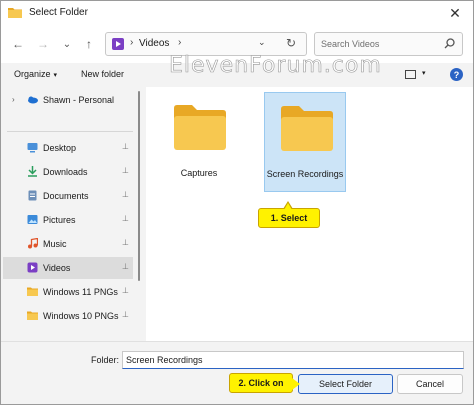 The width and height of the screenshot is (474, 405). I want to click on cancel-button: Cancel, so click(430, 384).